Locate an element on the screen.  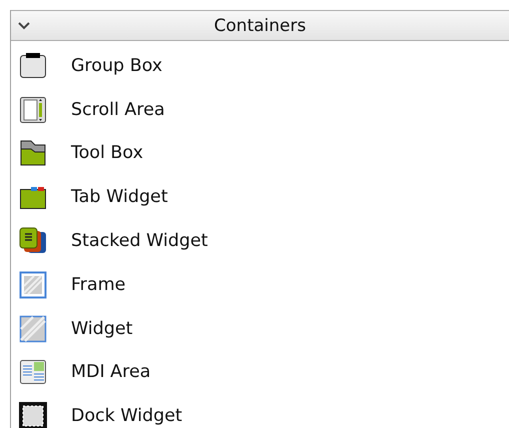
frame-icon is located at coordinates (33, 284).